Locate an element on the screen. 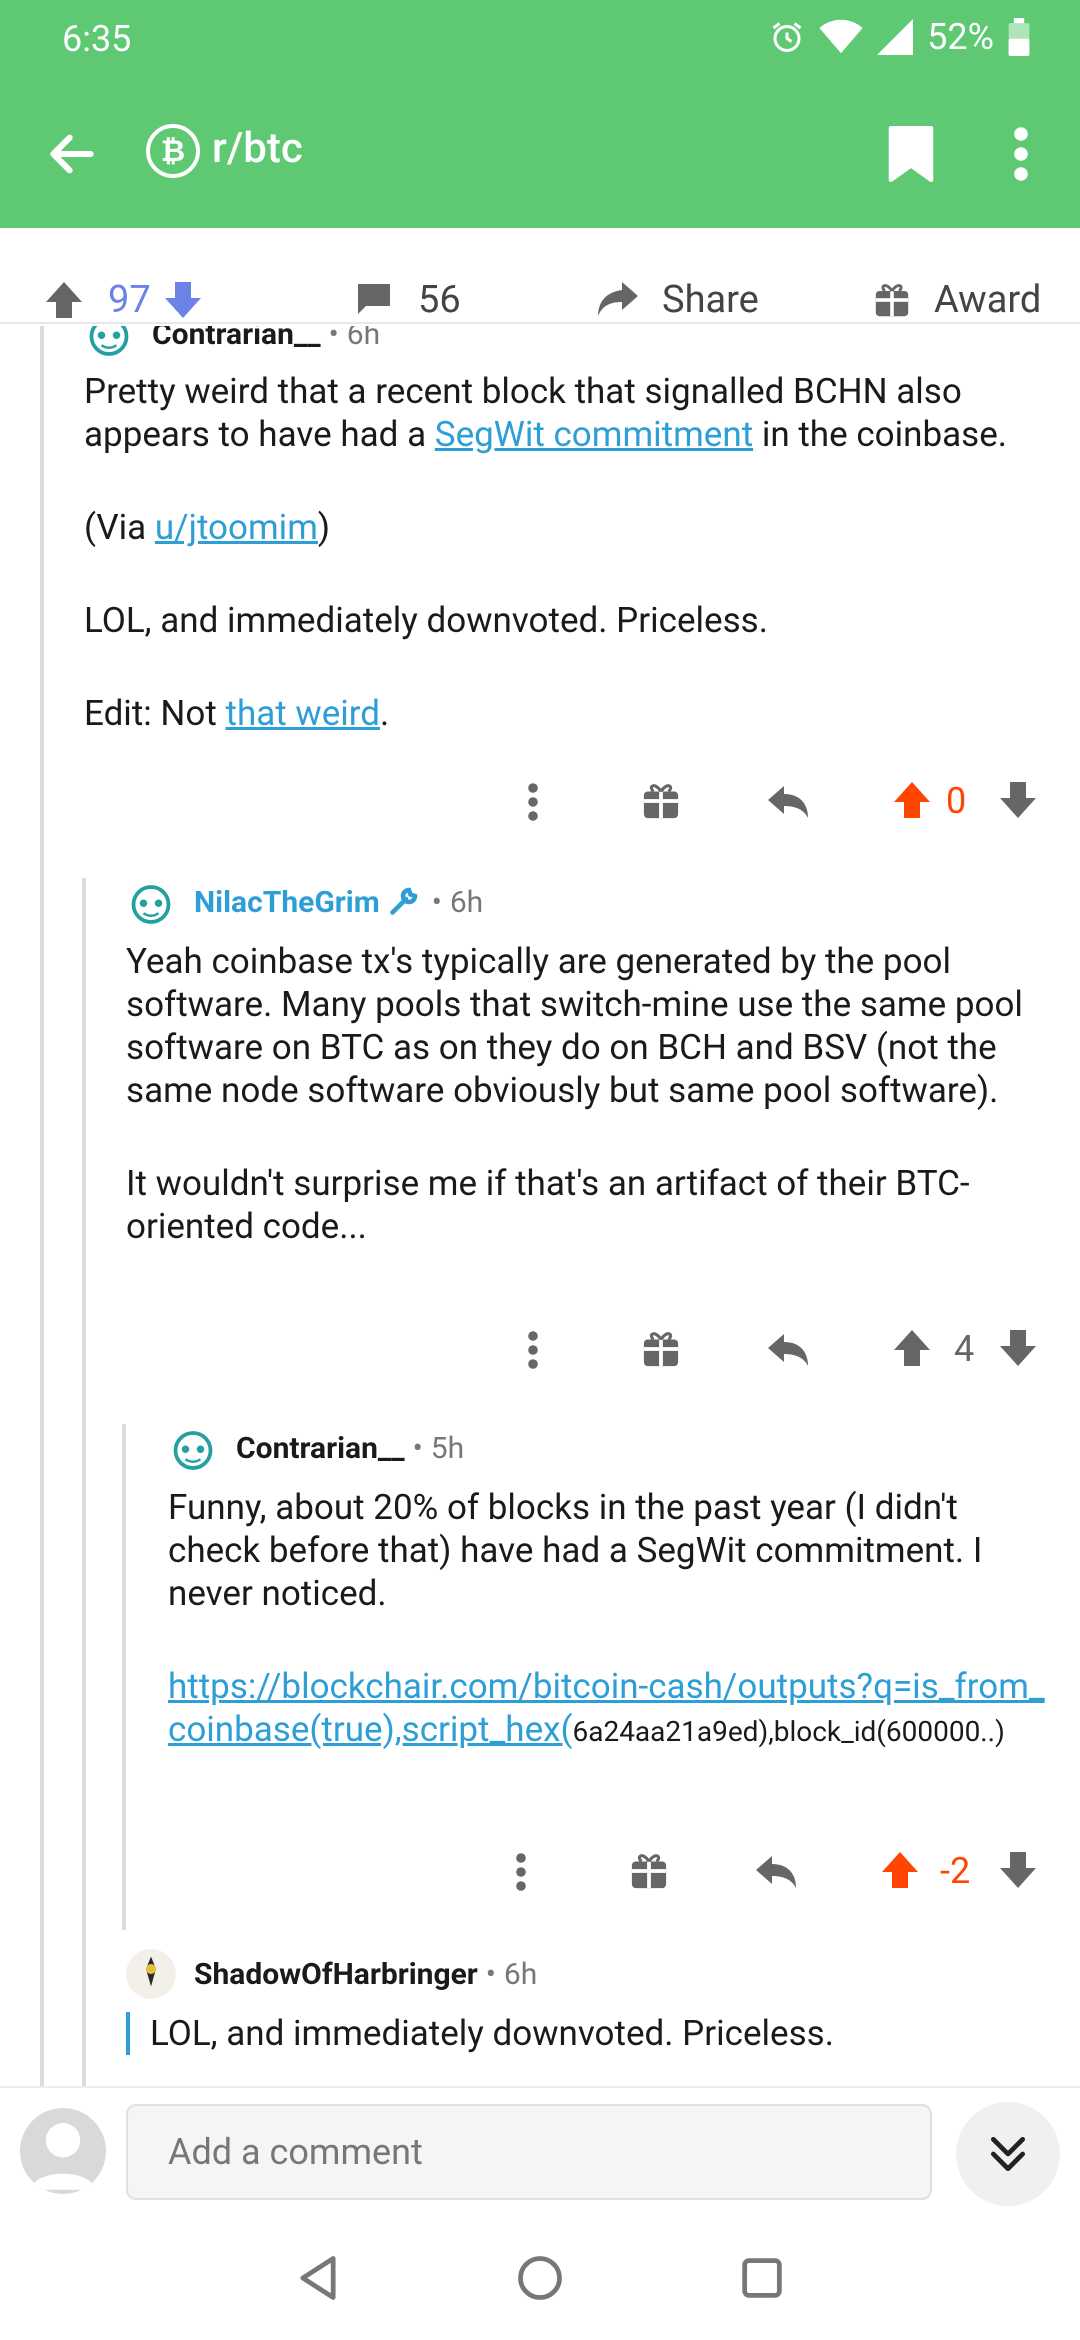  scroll-down-button is located at coordinates (1008, 2154).